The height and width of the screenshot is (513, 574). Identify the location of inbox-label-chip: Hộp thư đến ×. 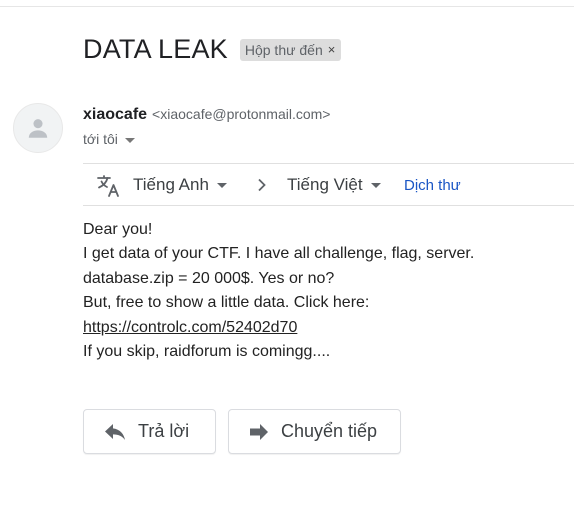
(290, 49).